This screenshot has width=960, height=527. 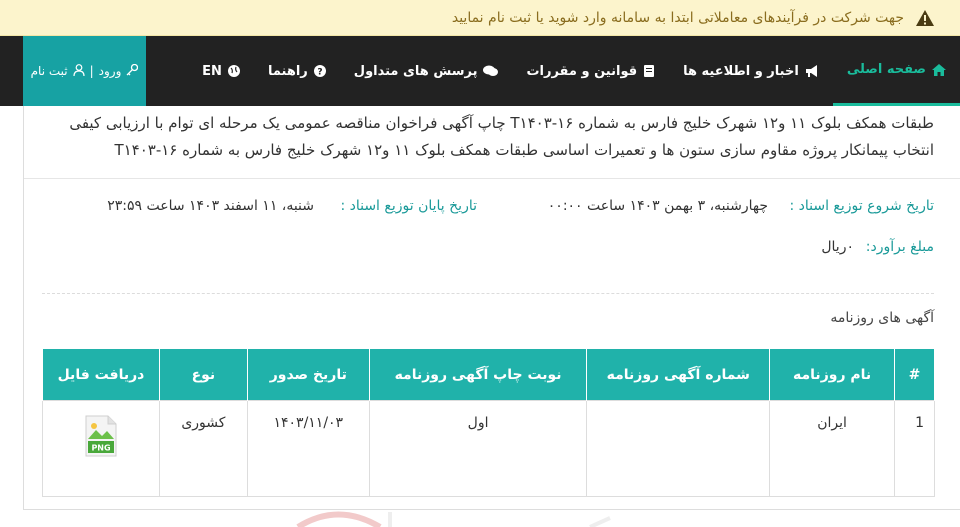 What do you see at coordinates (210, 206) in the screenshot?
I see `end-date-value: شنبه، ۱۱ اسفند ۱۴۰۳ ساعت ۲۳:۵۹` at bounding box center [210, 206].